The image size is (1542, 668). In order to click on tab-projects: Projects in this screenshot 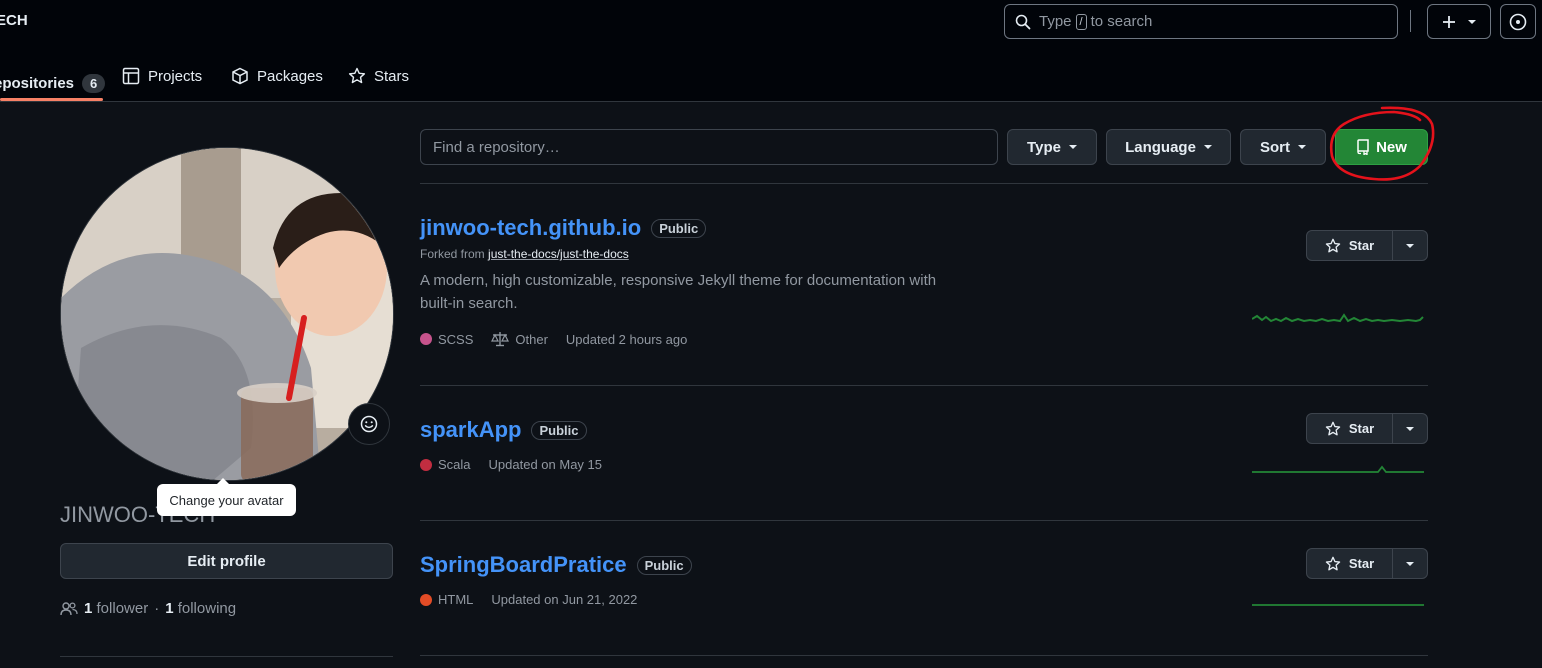, I will do `click(162, 76)`.